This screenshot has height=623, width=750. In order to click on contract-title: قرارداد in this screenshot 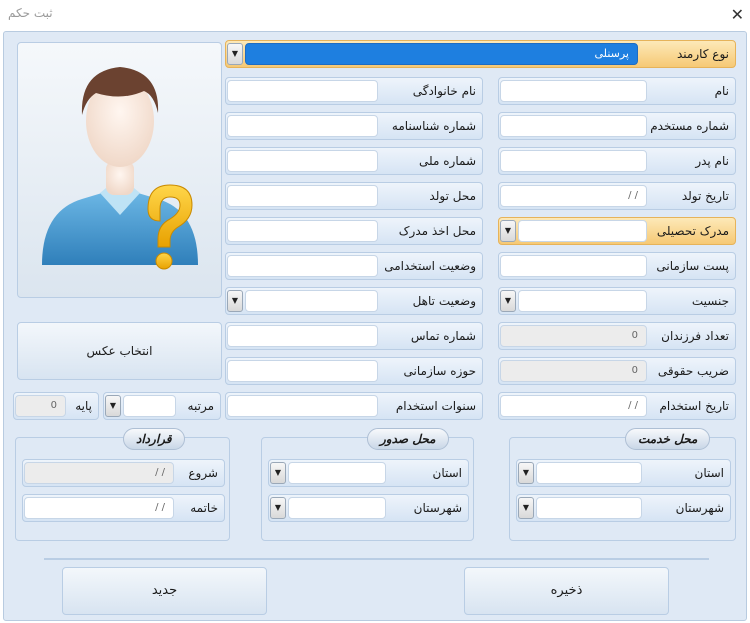, I will do `click(154, 439)`.